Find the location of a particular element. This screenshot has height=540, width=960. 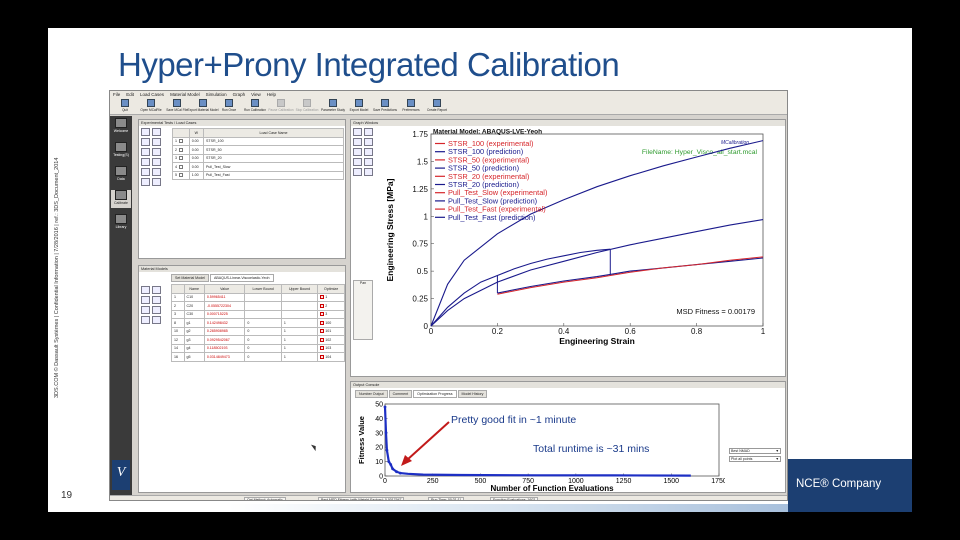

table-row: 2 0.00 STSR_50 is located at coordinates (258, 150).